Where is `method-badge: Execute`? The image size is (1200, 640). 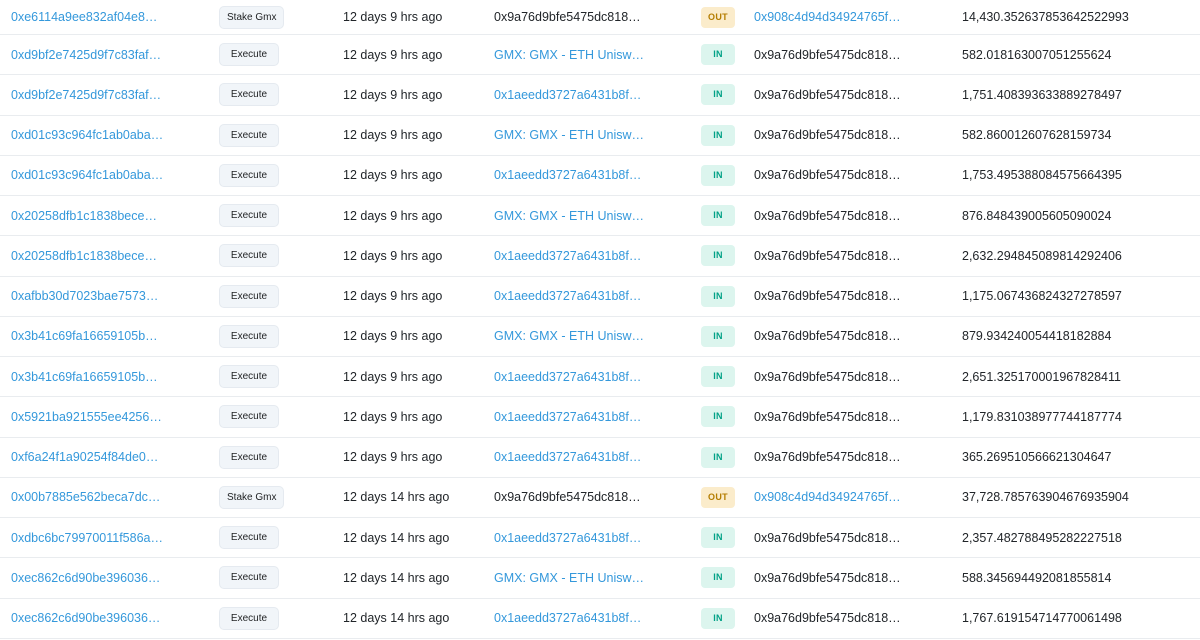
method-badge: Execute is located at coordinates (249, 296).